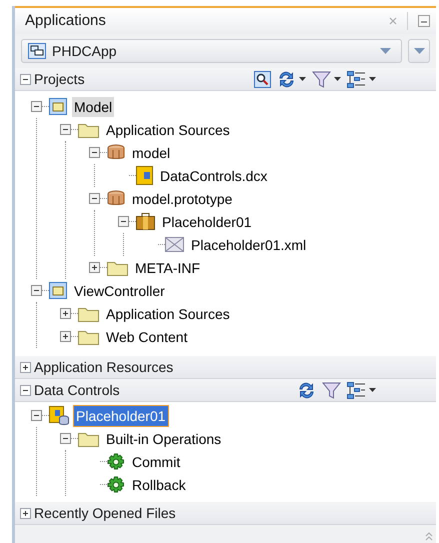 The height and width of the screenshot is (543, 439). What do you see at coordinates (156, 462) in the screenshot?
I see `tree-item: Commit` at bounding box center [156, 462].